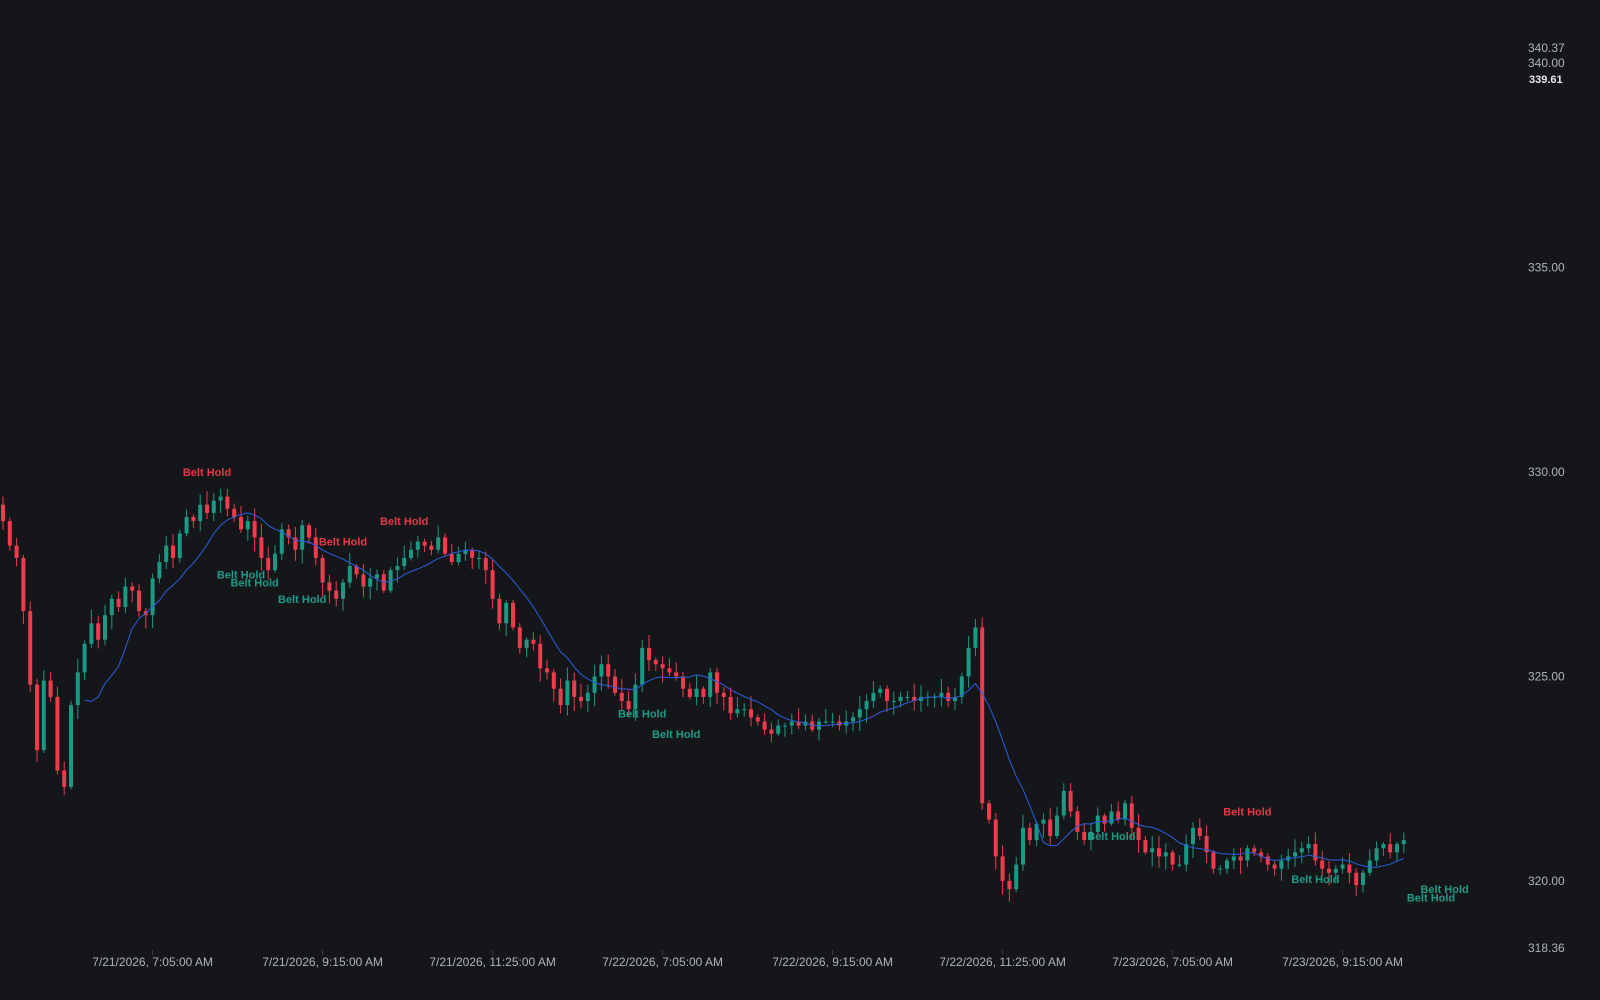 The image size is (1600, 1000). Describe the element at coordinates (1546, 472) in the screenshot. I see `y-tick-label: 330.00` at that location.